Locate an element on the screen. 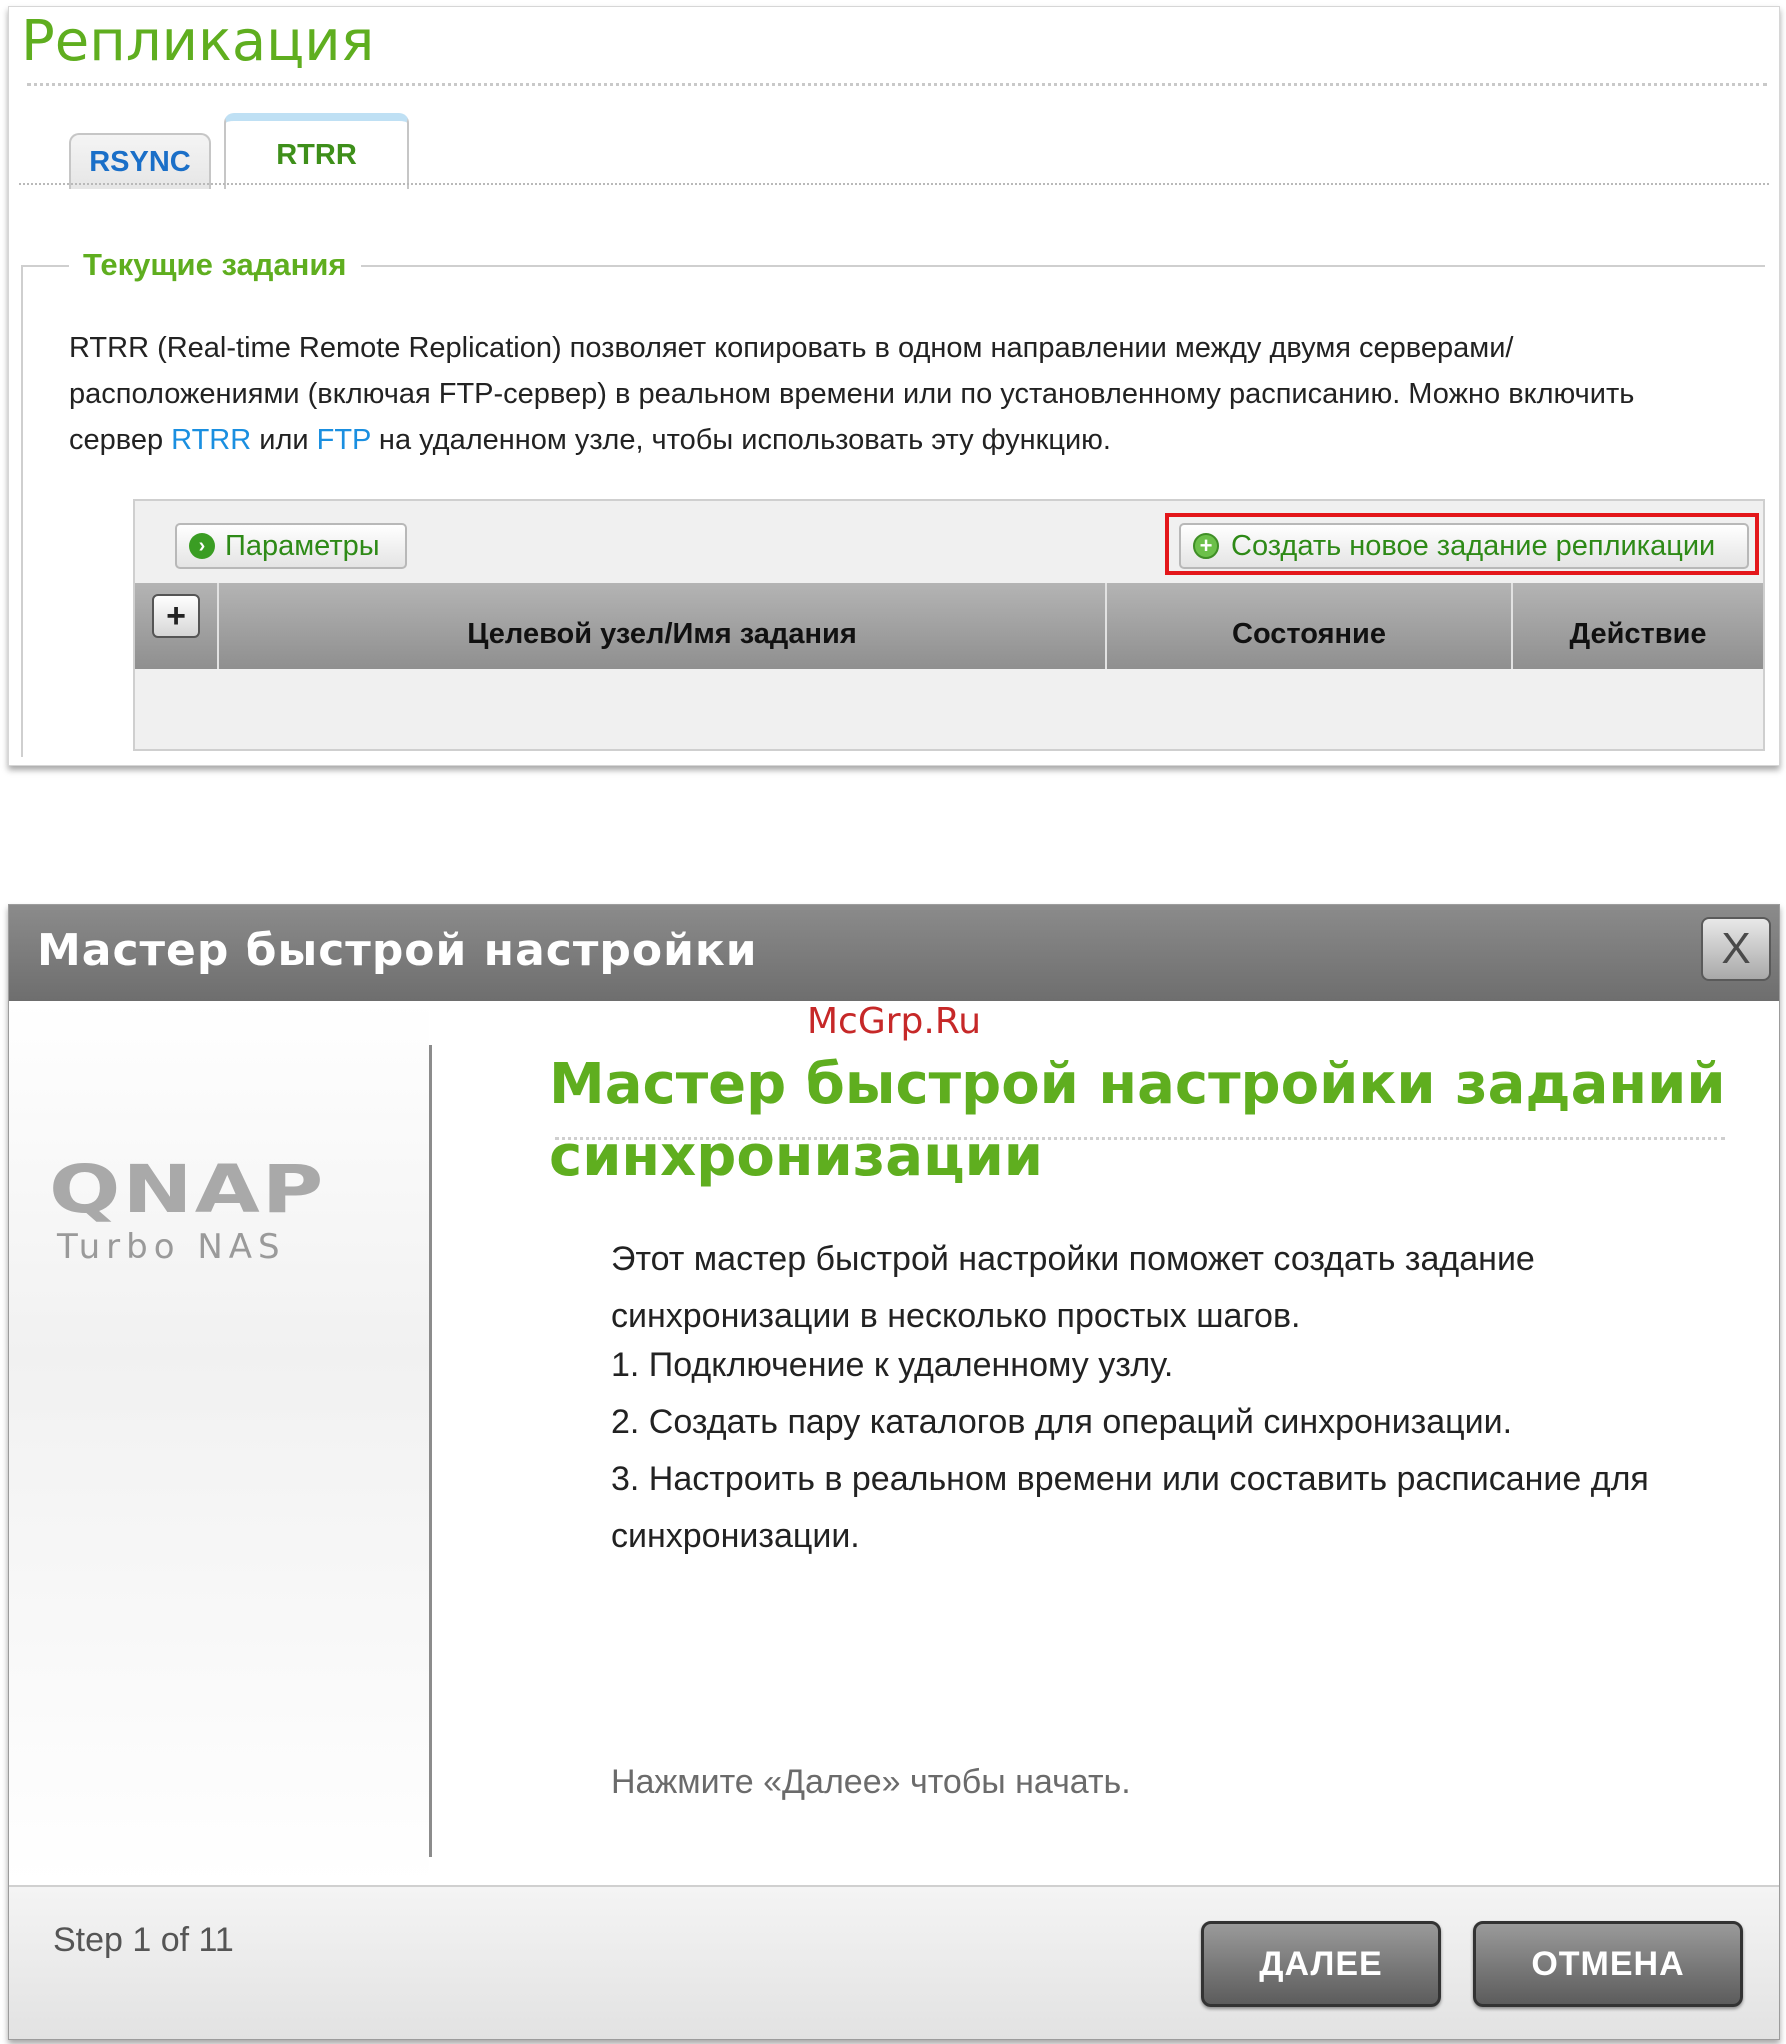  column-header-target: Целевой узел/Имя задания is located at coordinates (663, 626).